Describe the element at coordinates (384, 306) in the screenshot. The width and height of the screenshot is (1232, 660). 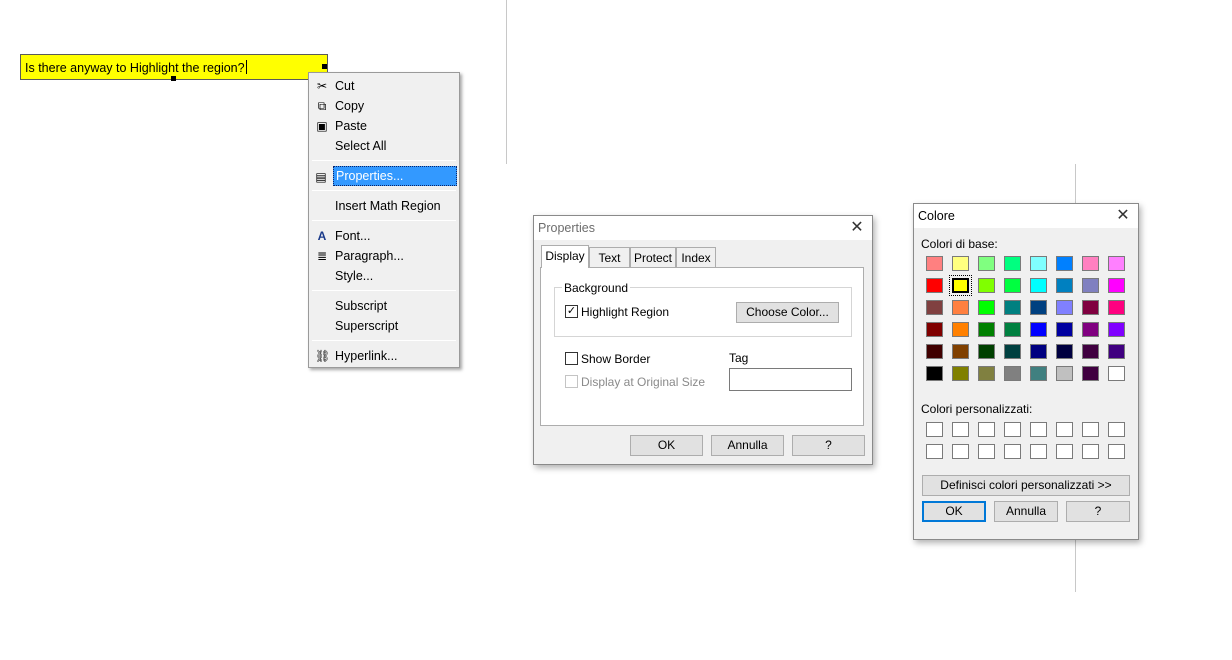
I see `menu-item-subscript: Subscript` at that location.